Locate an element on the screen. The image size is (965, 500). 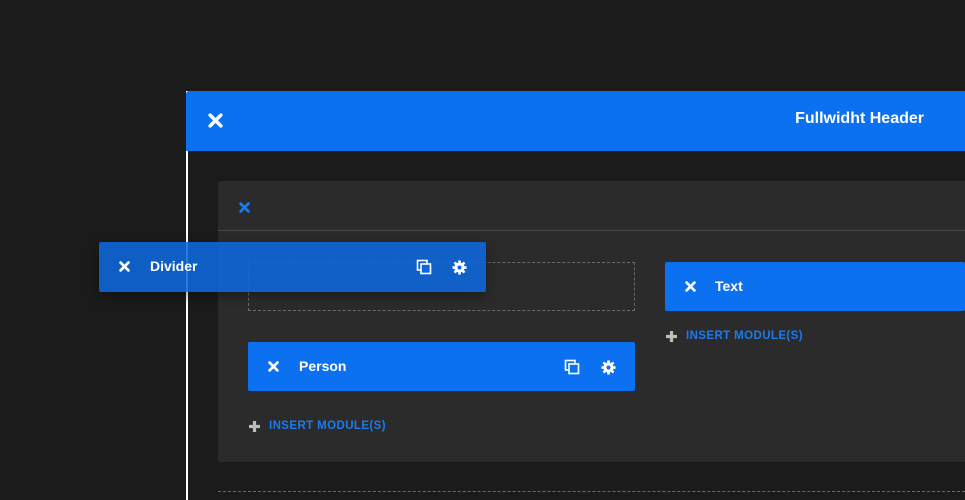
person-settings-button is located at coordinates (608, 367).